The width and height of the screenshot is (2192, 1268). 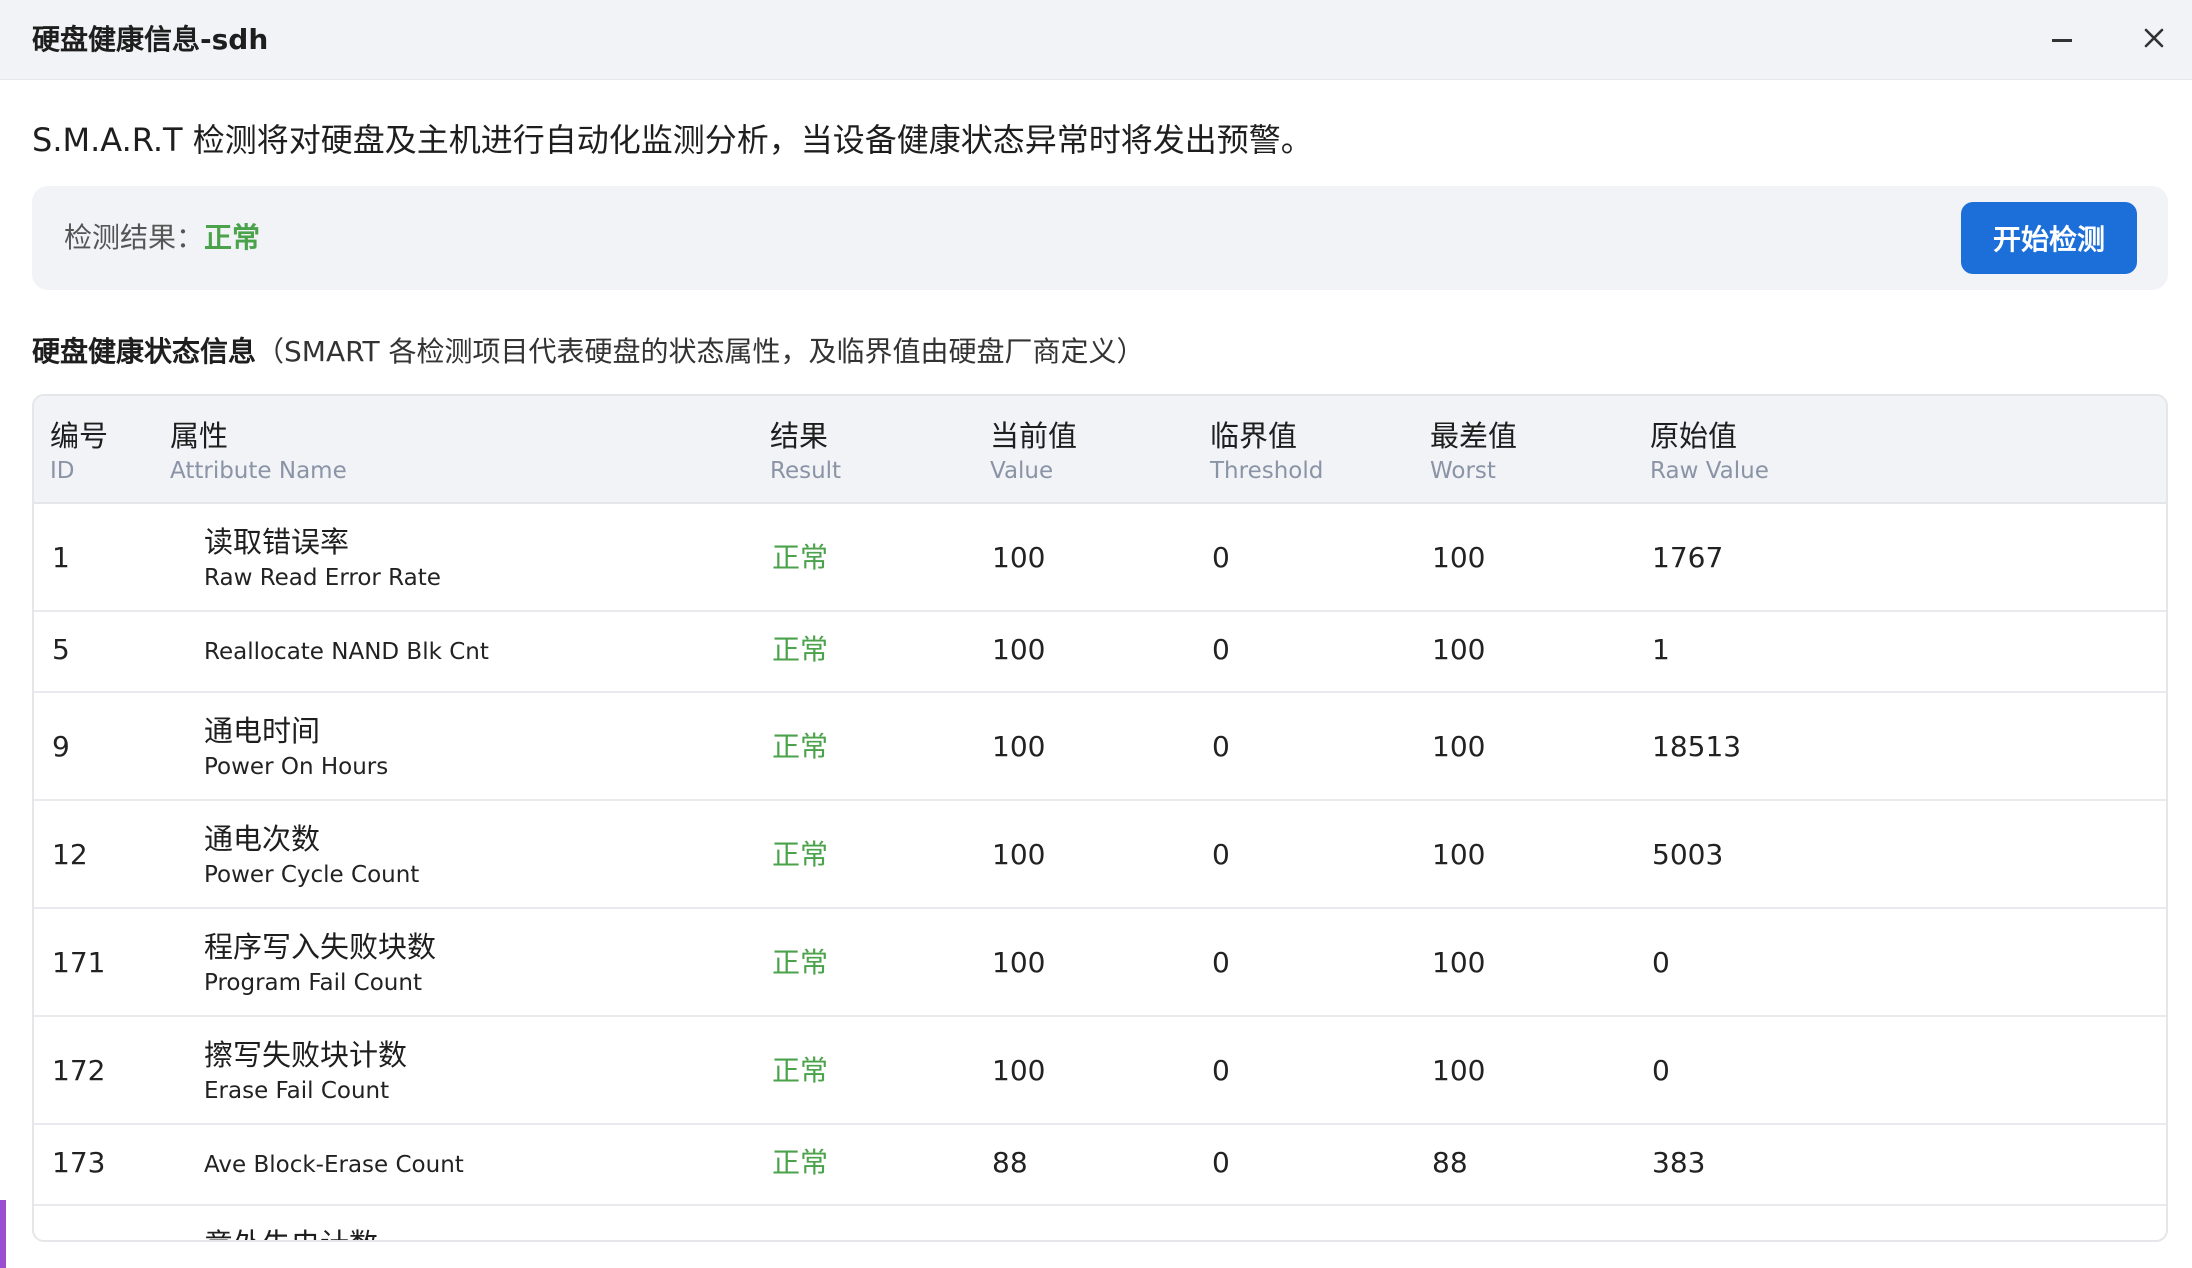 What do you see at coordinates (258, 451) in the screenshot?
I see `column-header-attribute: 属性 Attribute Name` at bounding box center [258, 451].